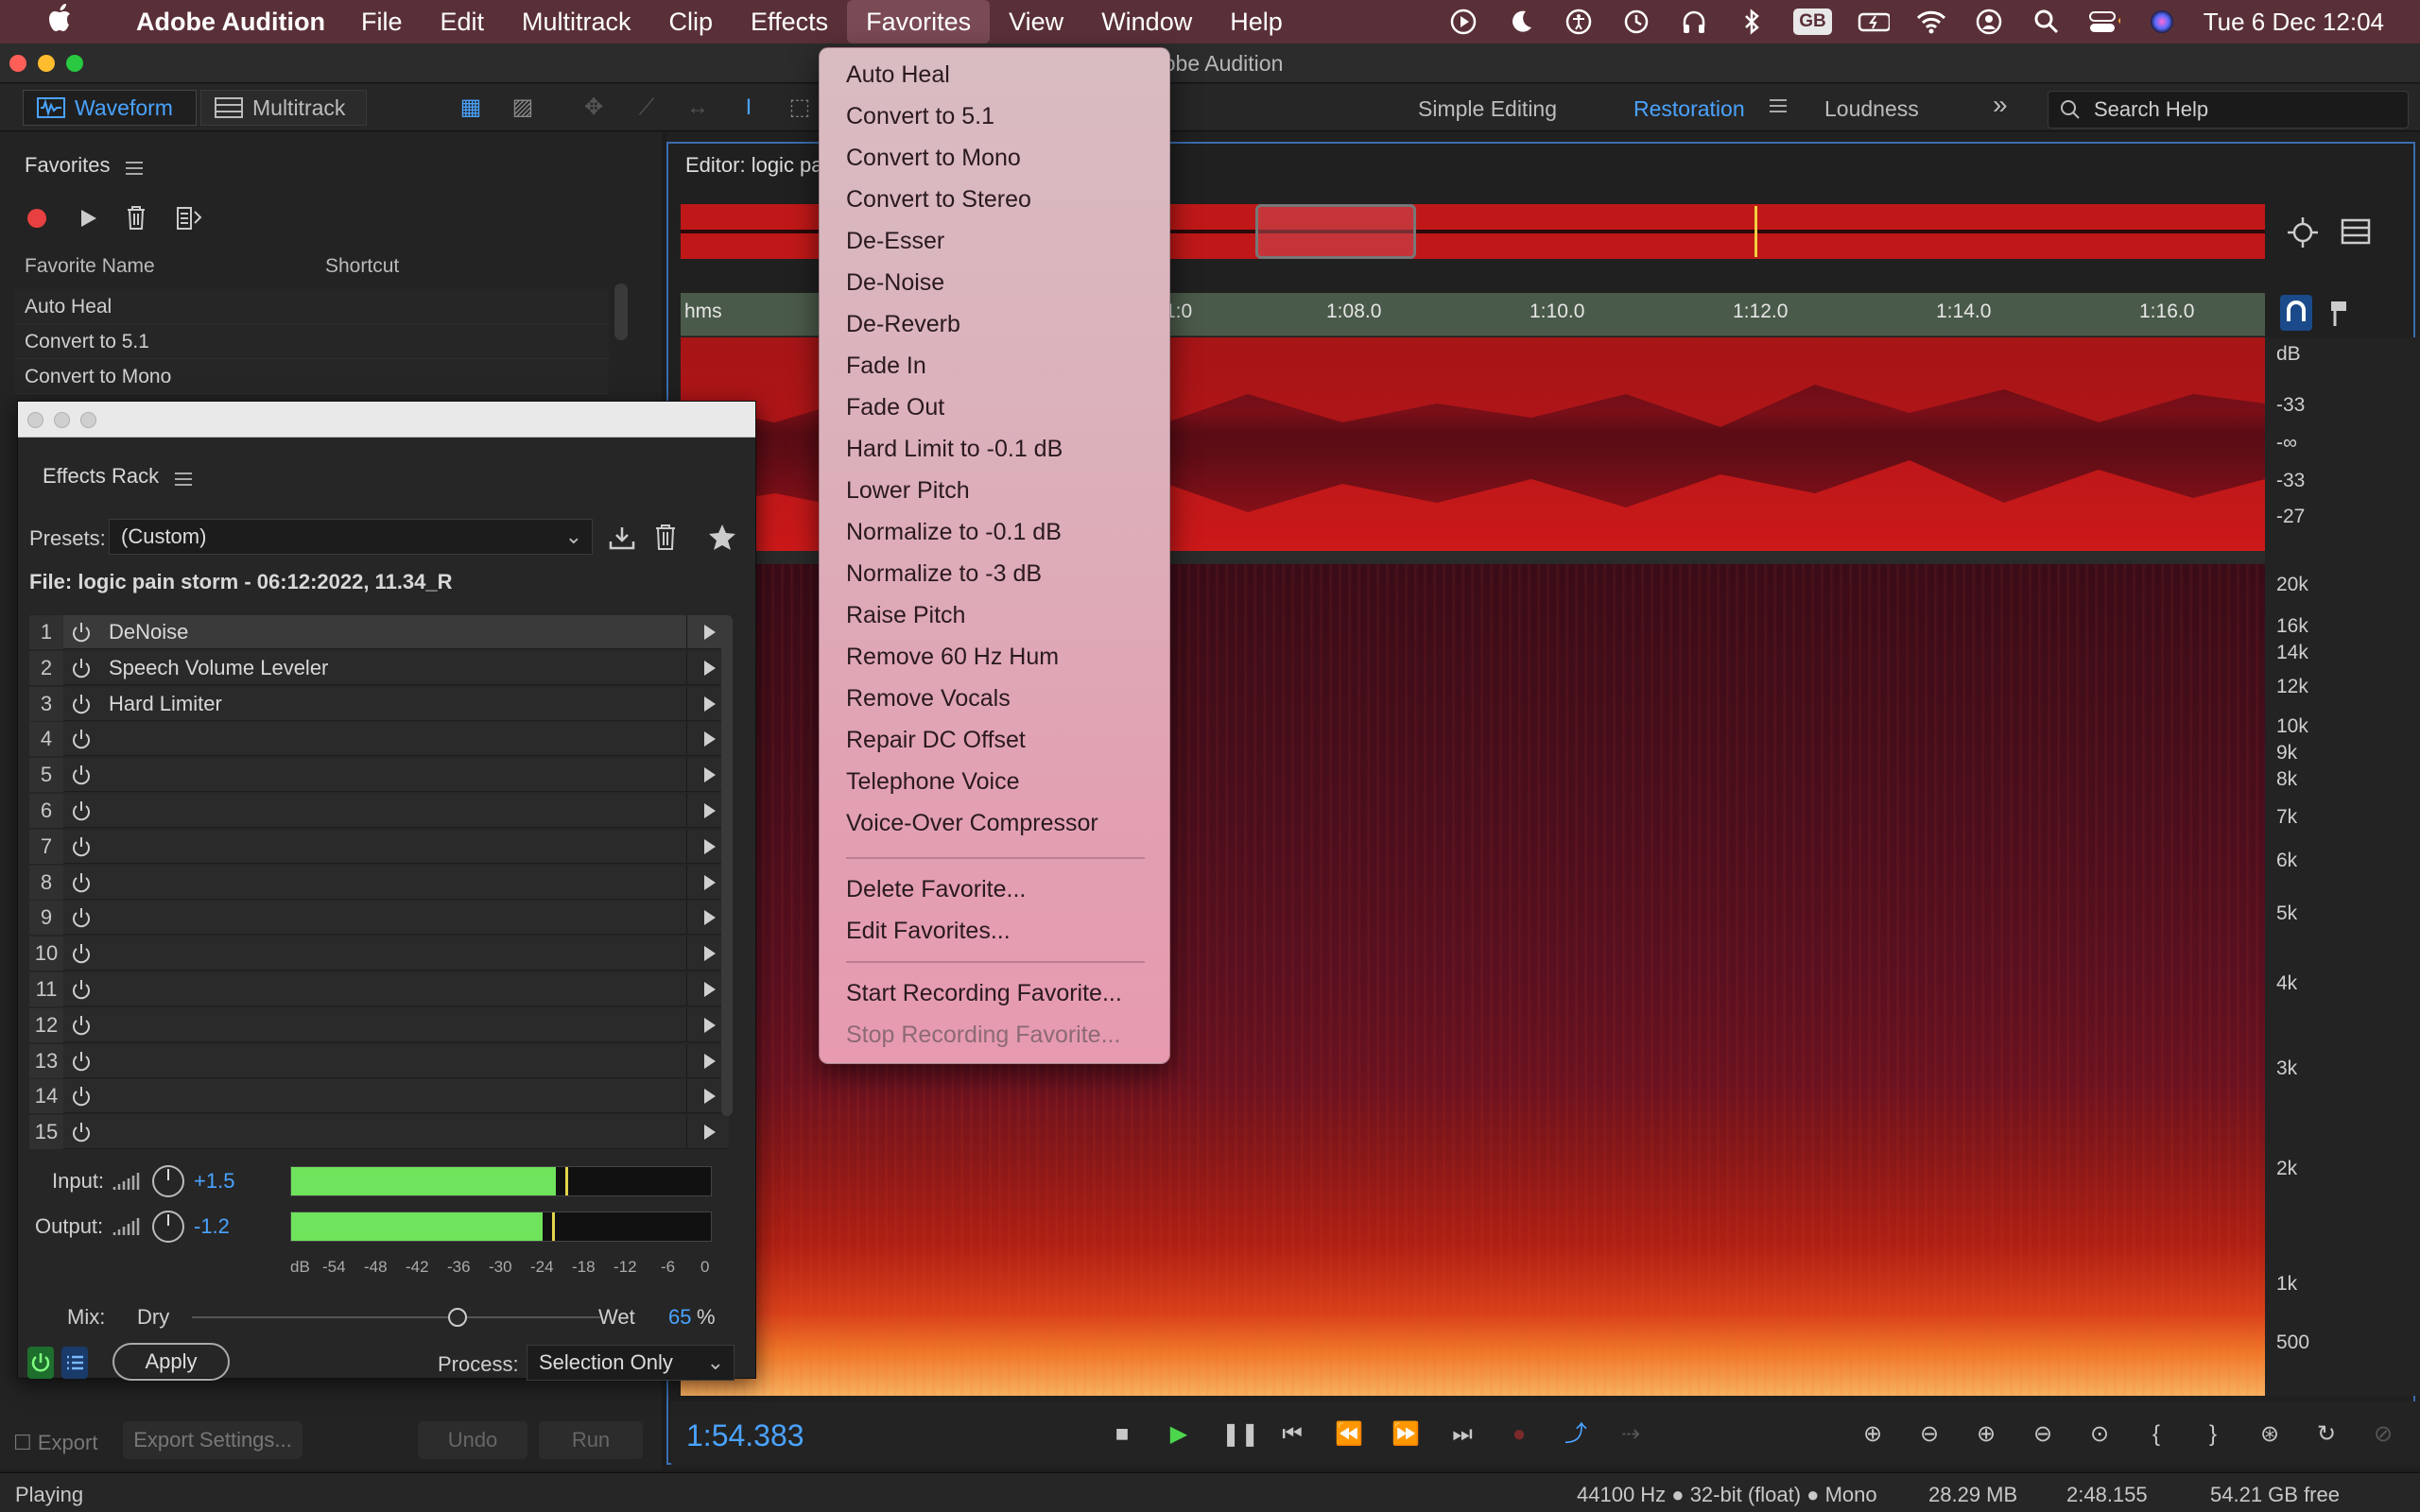  Describe the element at coordinates (1463, 22) in the screenshot. I see `play-status-icon` at that location.